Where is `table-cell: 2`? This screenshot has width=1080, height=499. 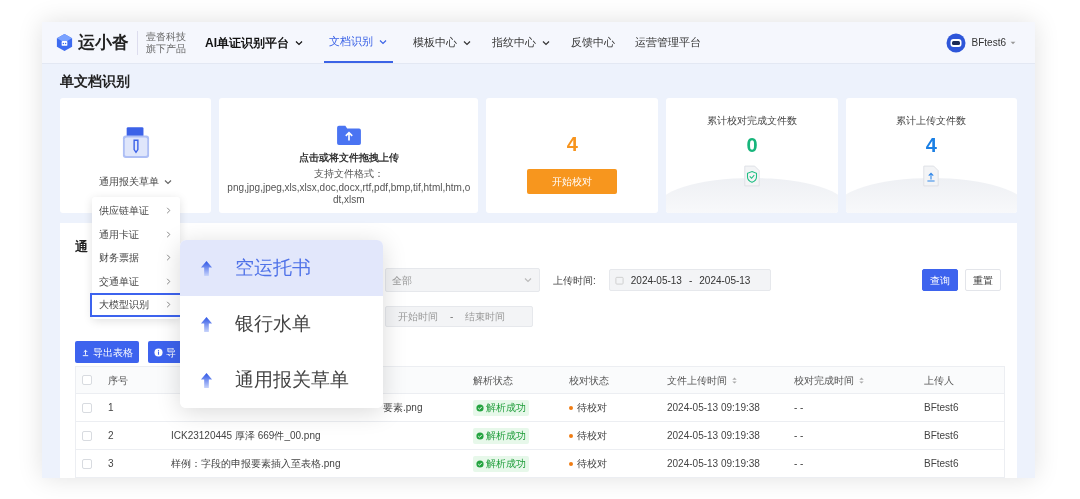
table-cell: 2 is located at coordinates (111, 435).